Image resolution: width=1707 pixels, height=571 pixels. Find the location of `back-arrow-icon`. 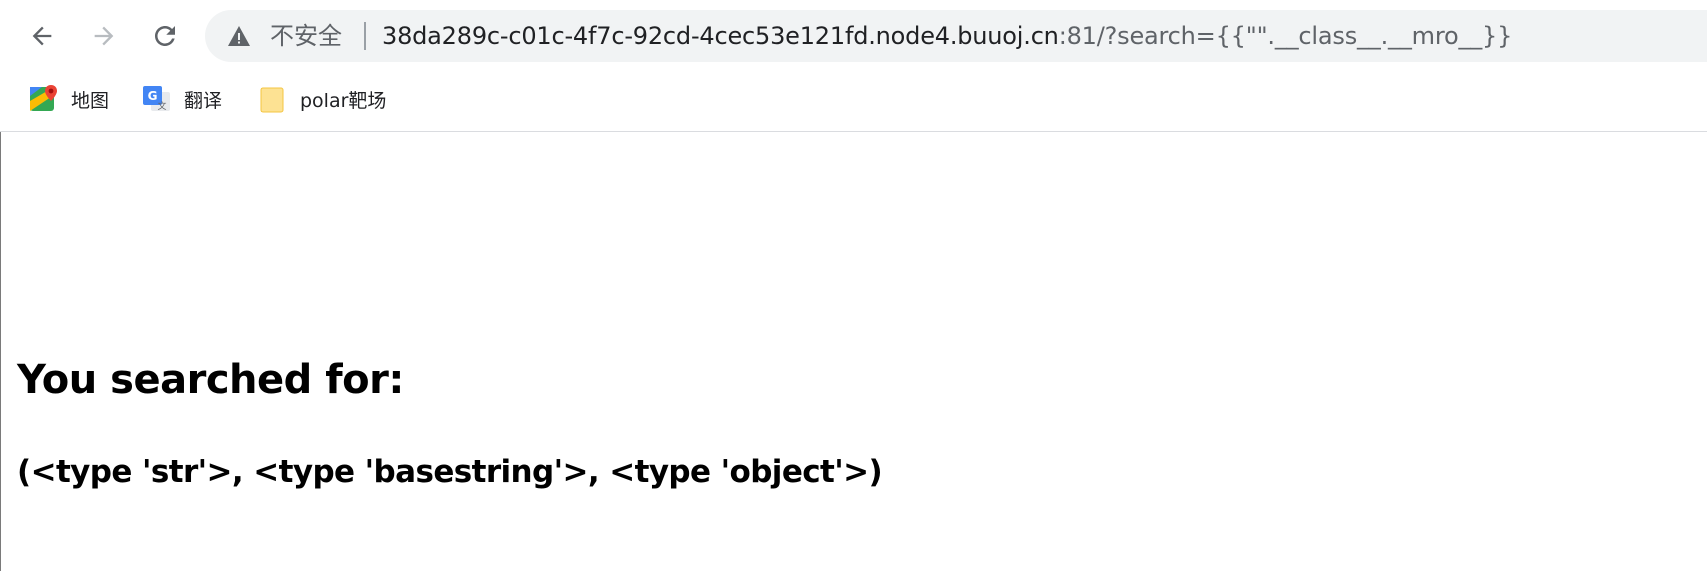

back-arrow-icon is located at coordinates (42, 36).